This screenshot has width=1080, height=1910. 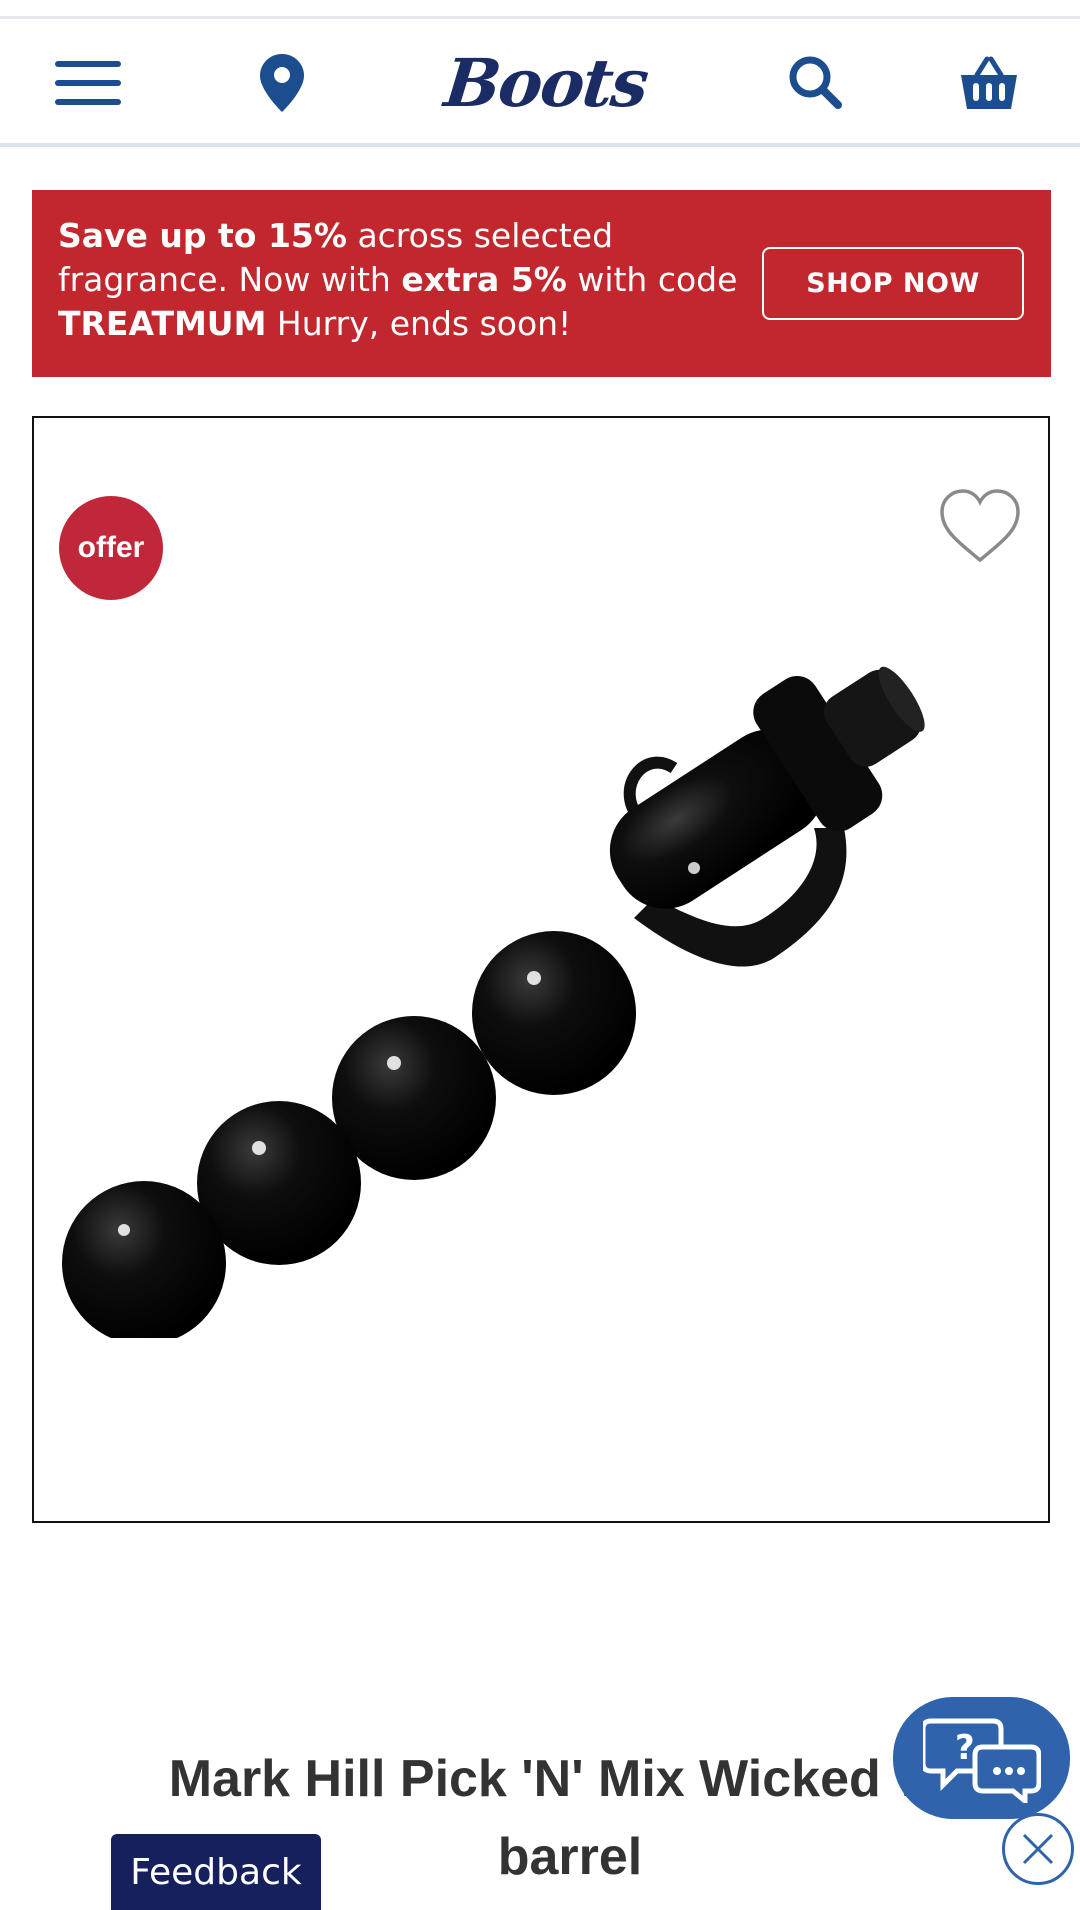 What do you see at coordinates (162, 323) in the screenshot?
I see `promo-code: TREATMUM` at bounding box center [162, 323].